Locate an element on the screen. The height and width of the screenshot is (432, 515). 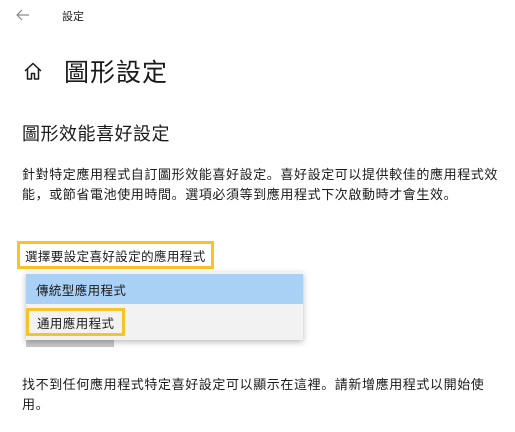
app-select-label: 選擇要設定喜好設定的應用程式 is located at coordinates (115, 255).